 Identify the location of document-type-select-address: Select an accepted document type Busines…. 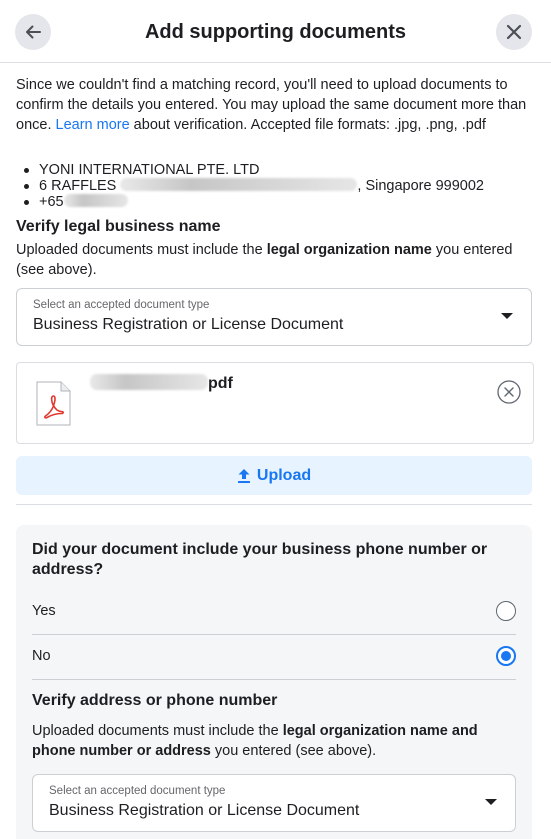
(274, 803).